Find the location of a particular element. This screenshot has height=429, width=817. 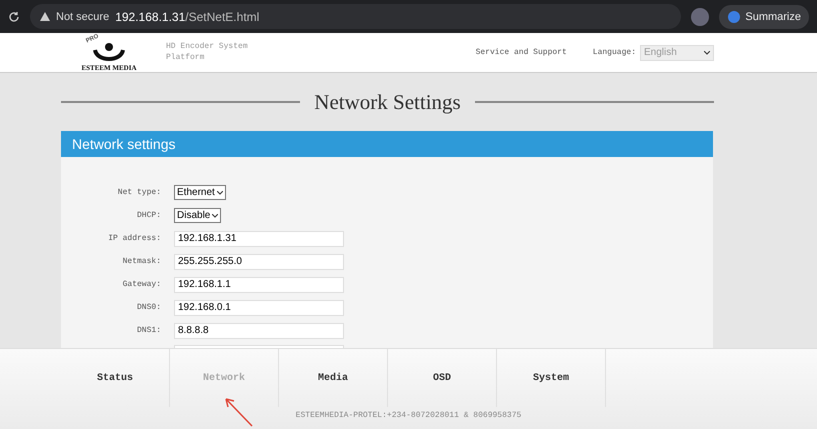

page-title: Network Settings is located at coordinates (387, 102).